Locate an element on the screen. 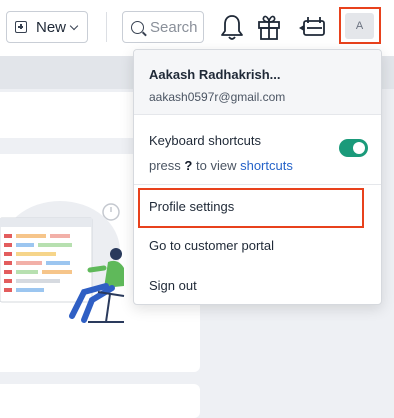 The height and width of the screenshot is (418, 394). bell-icon is located at coordinates (232, 27).